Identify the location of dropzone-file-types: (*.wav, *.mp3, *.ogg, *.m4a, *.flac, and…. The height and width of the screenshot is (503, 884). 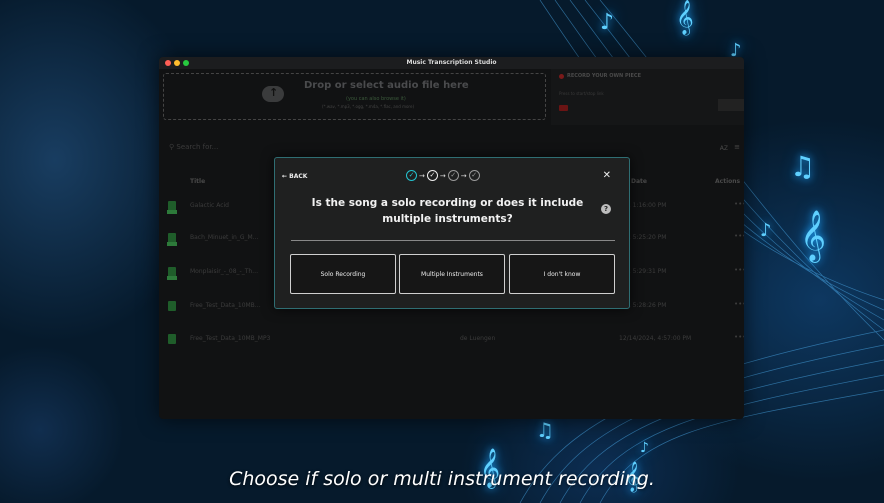
(368, 106).